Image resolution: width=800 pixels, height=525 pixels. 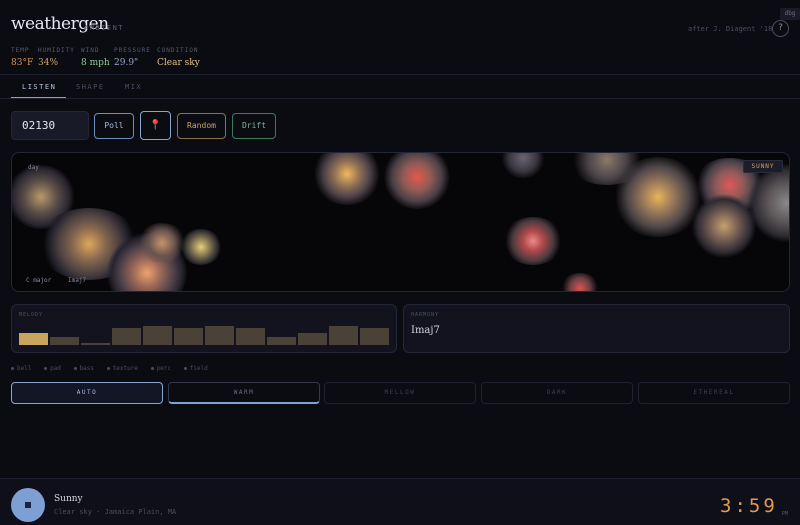 I want to click on help-button: ?, so click(x=780, y=28).